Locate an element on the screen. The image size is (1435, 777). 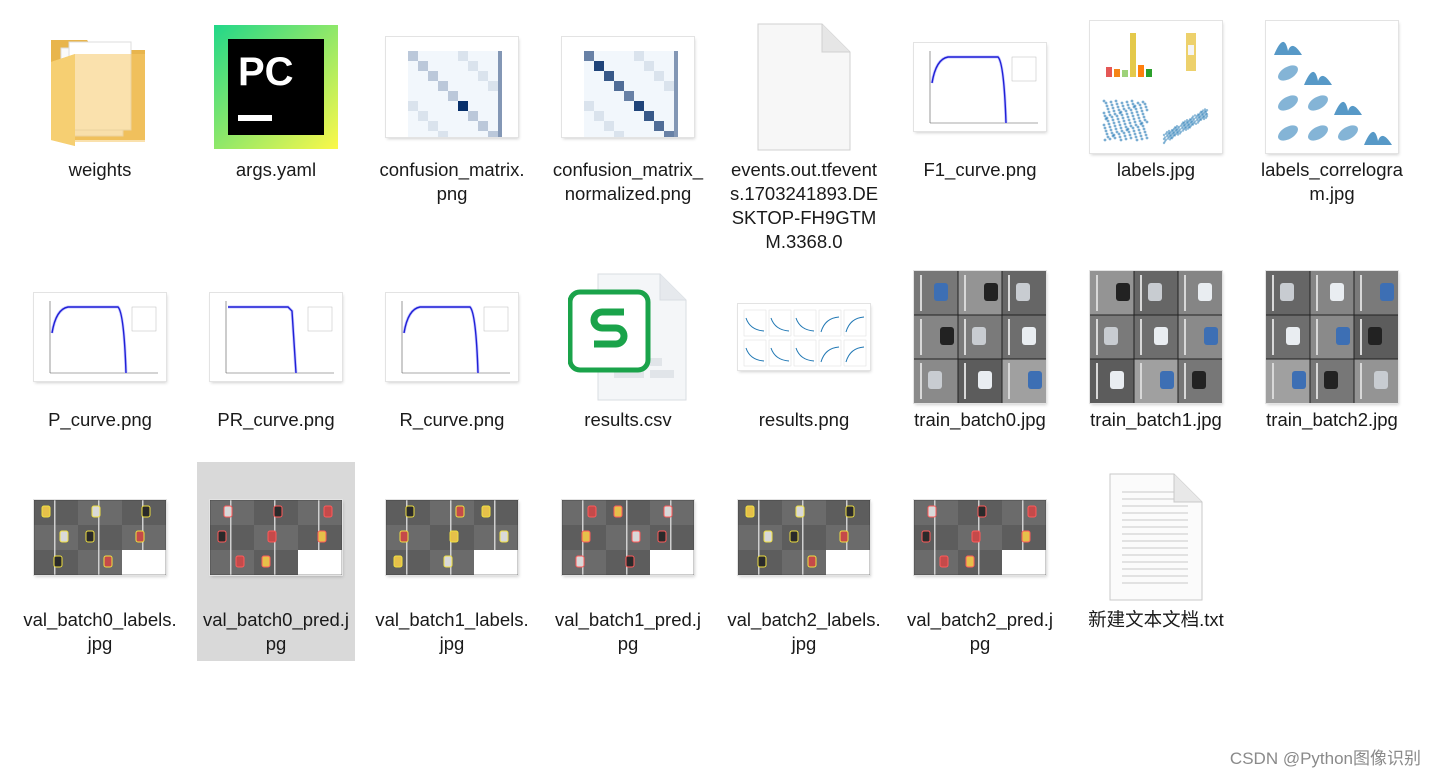
file-name: labels.jpg is located at coordinates (1156, 169).